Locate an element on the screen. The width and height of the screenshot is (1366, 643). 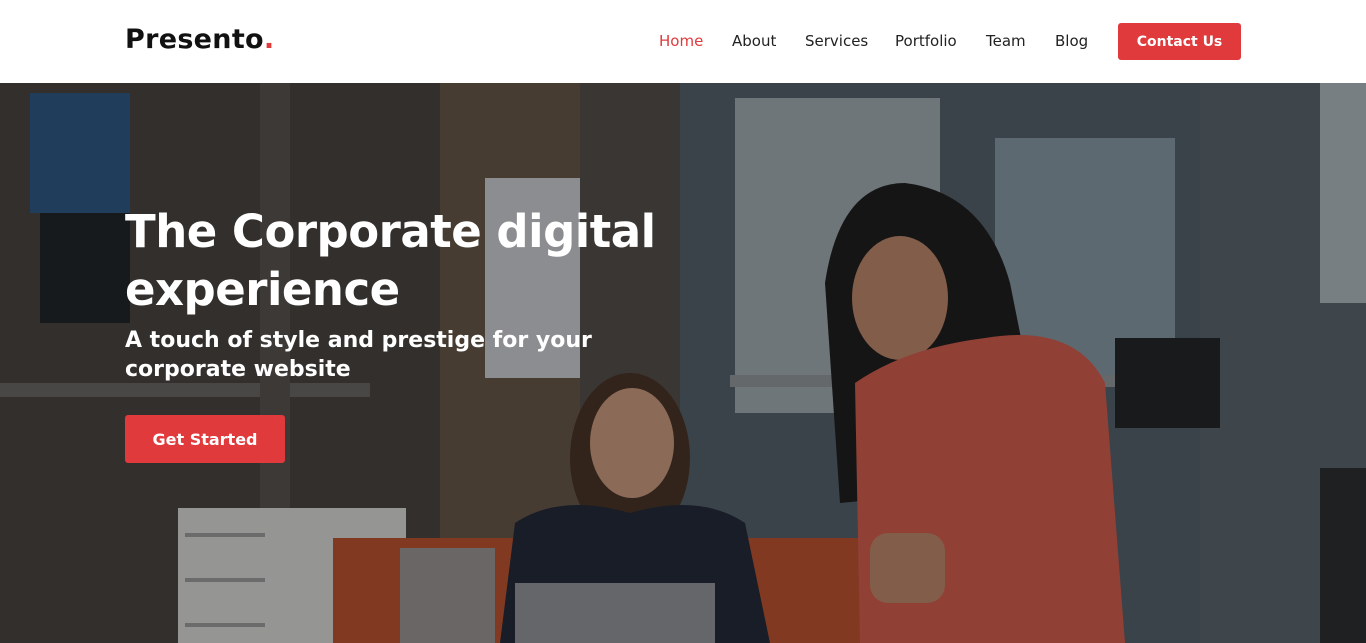
logo-text: Presento is located at coordinates (194, 39).